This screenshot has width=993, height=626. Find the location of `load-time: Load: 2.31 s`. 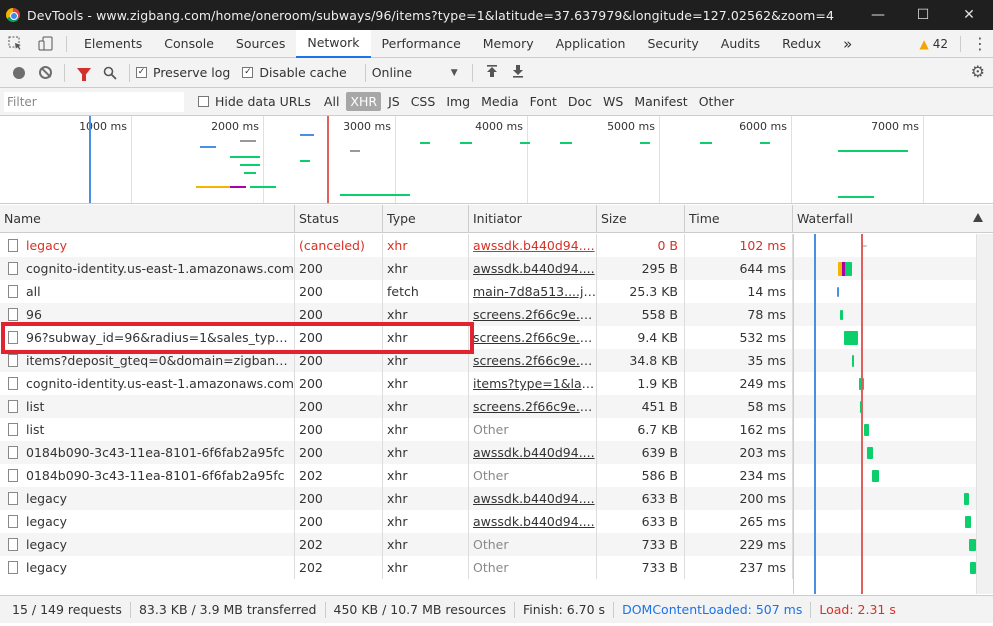

load-time: Load: 2.31 s is located at coordinates (857, 609).